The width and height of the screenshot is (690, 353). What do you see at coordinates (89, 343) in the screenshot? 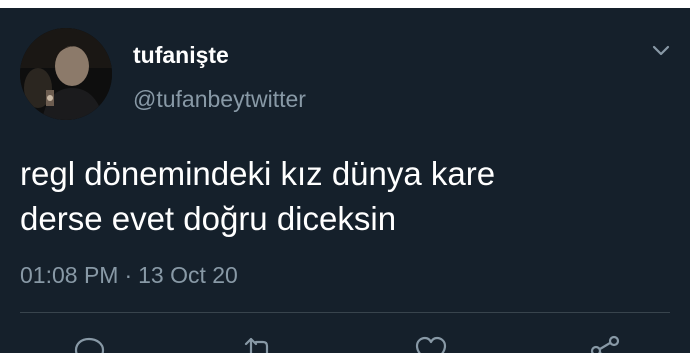
I see `reply-icon` at bounding box center [89, 343].